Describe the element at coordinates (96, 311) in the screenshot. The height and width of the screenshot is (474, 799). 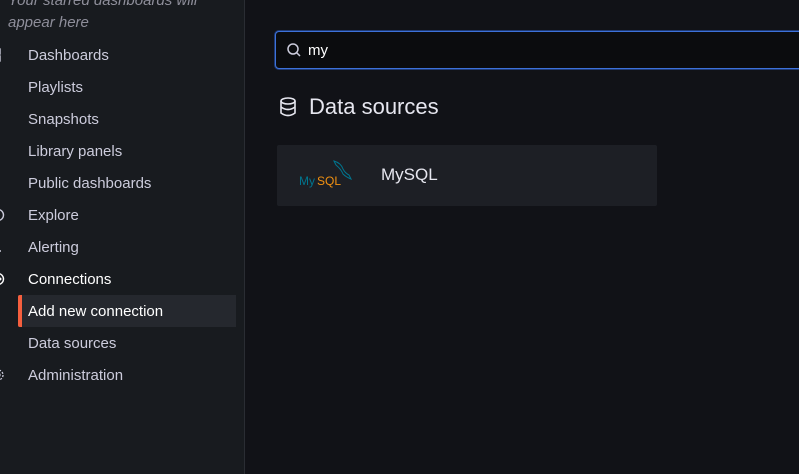
I see `sidebar-item-label: Add new connection` at that location.